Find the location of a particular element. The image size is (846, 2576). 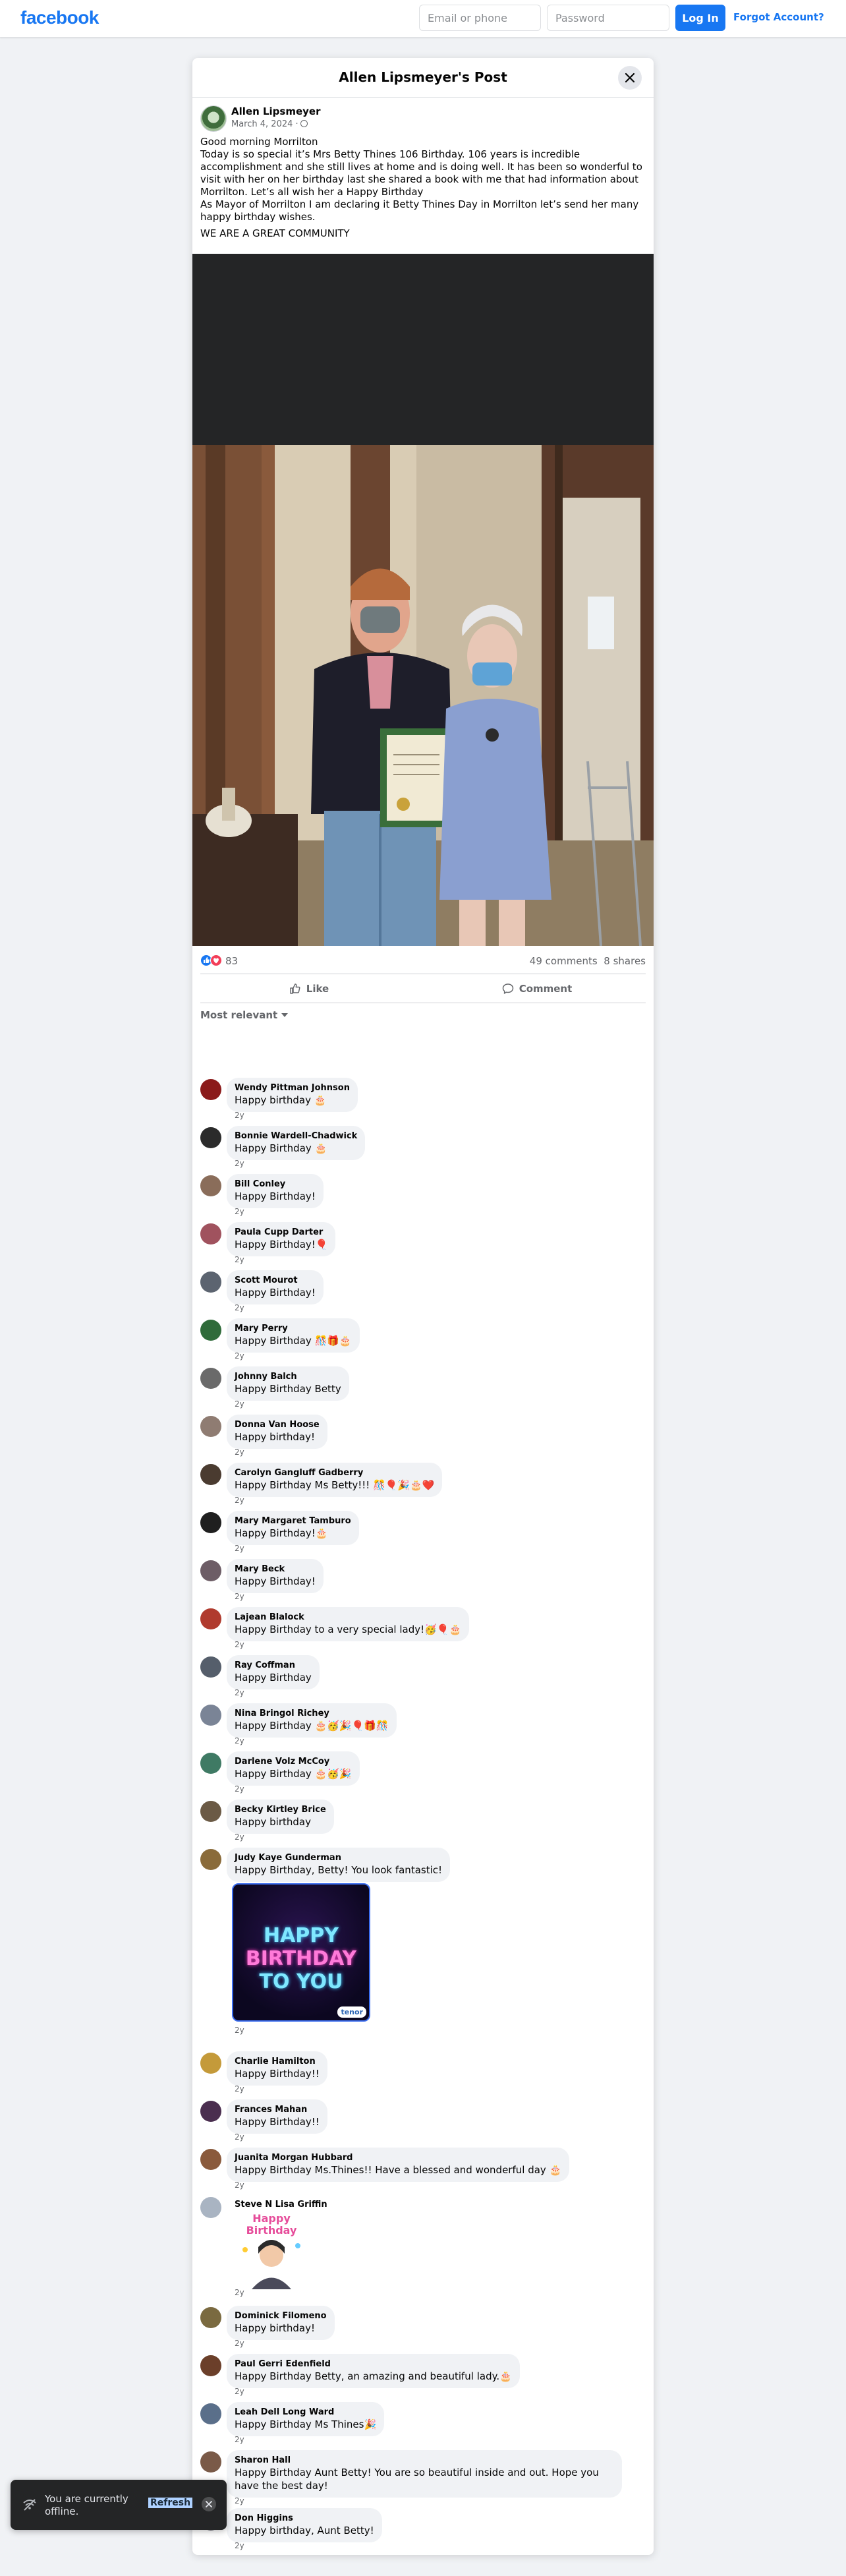

comments-shares-count: 49 comments 8 shares is located at coordinates (588, 961).